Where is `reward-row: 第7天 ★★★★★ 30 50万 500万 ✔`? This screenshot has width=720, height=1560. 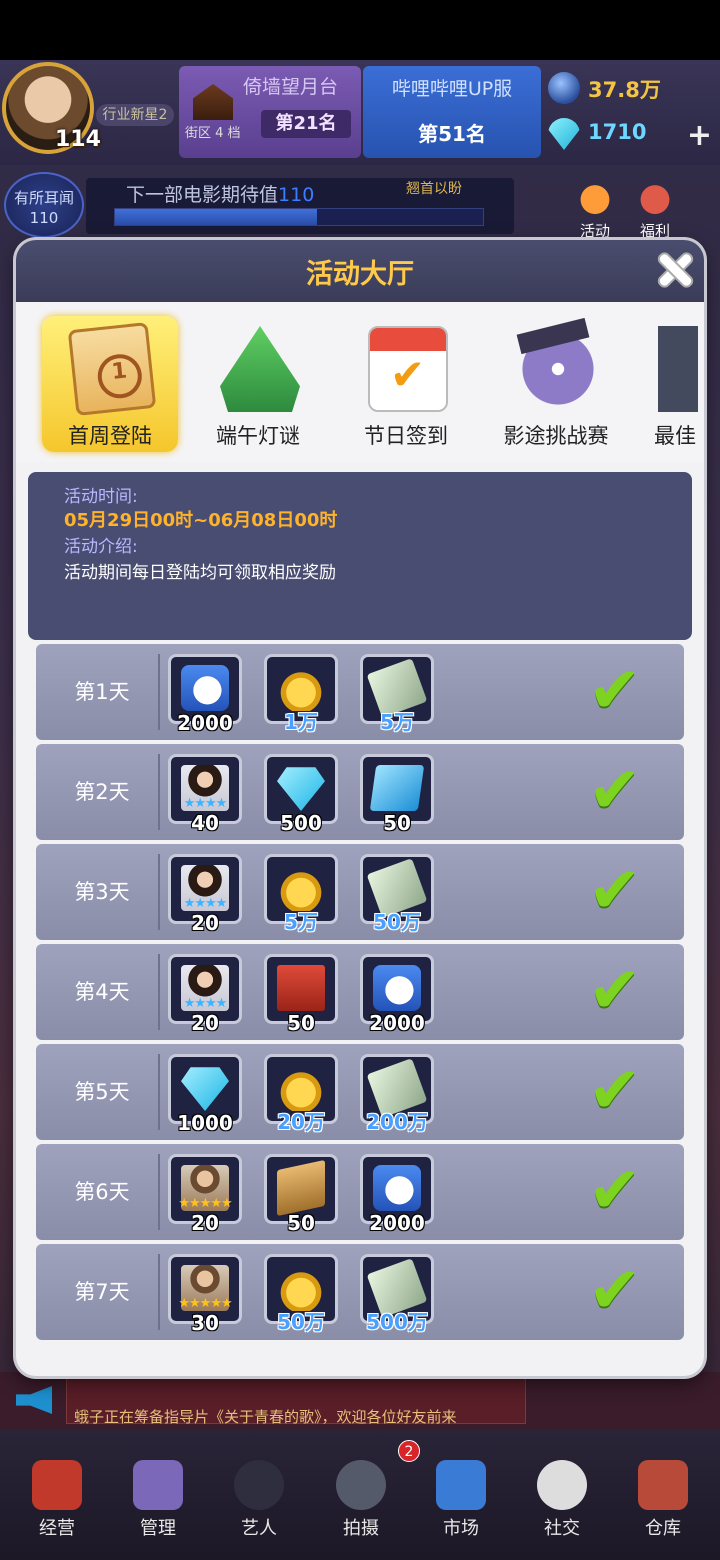 reward-row: 第7天 ★★★★★ 30 50万 500万 ✔ is located at coordinates (360, 1292).